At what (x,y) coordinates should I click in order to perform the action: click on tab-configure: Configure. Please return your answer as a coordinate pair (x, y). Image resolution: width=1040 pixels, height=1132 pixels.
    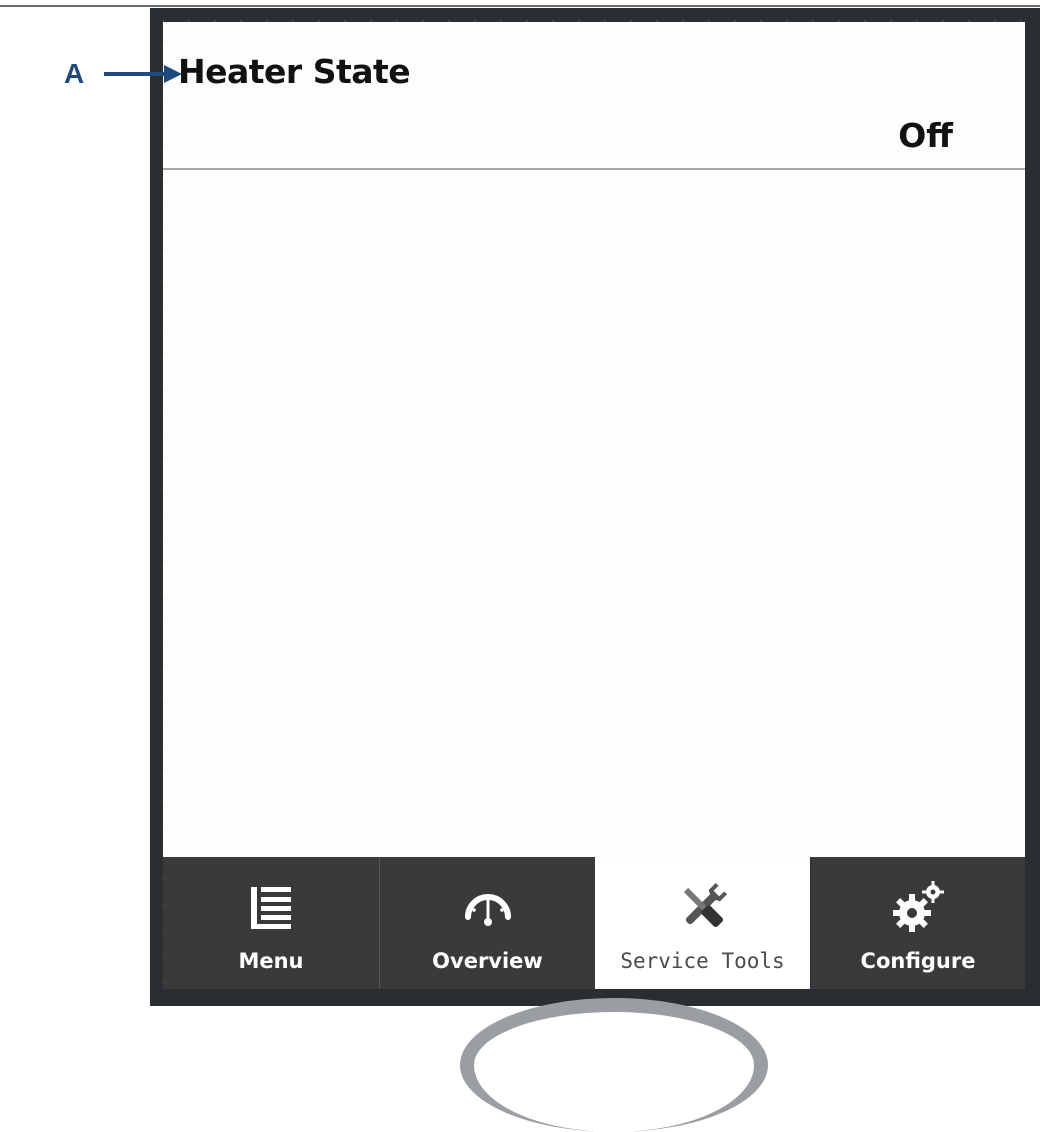
    Looking at the image, I should click on (918, 923).